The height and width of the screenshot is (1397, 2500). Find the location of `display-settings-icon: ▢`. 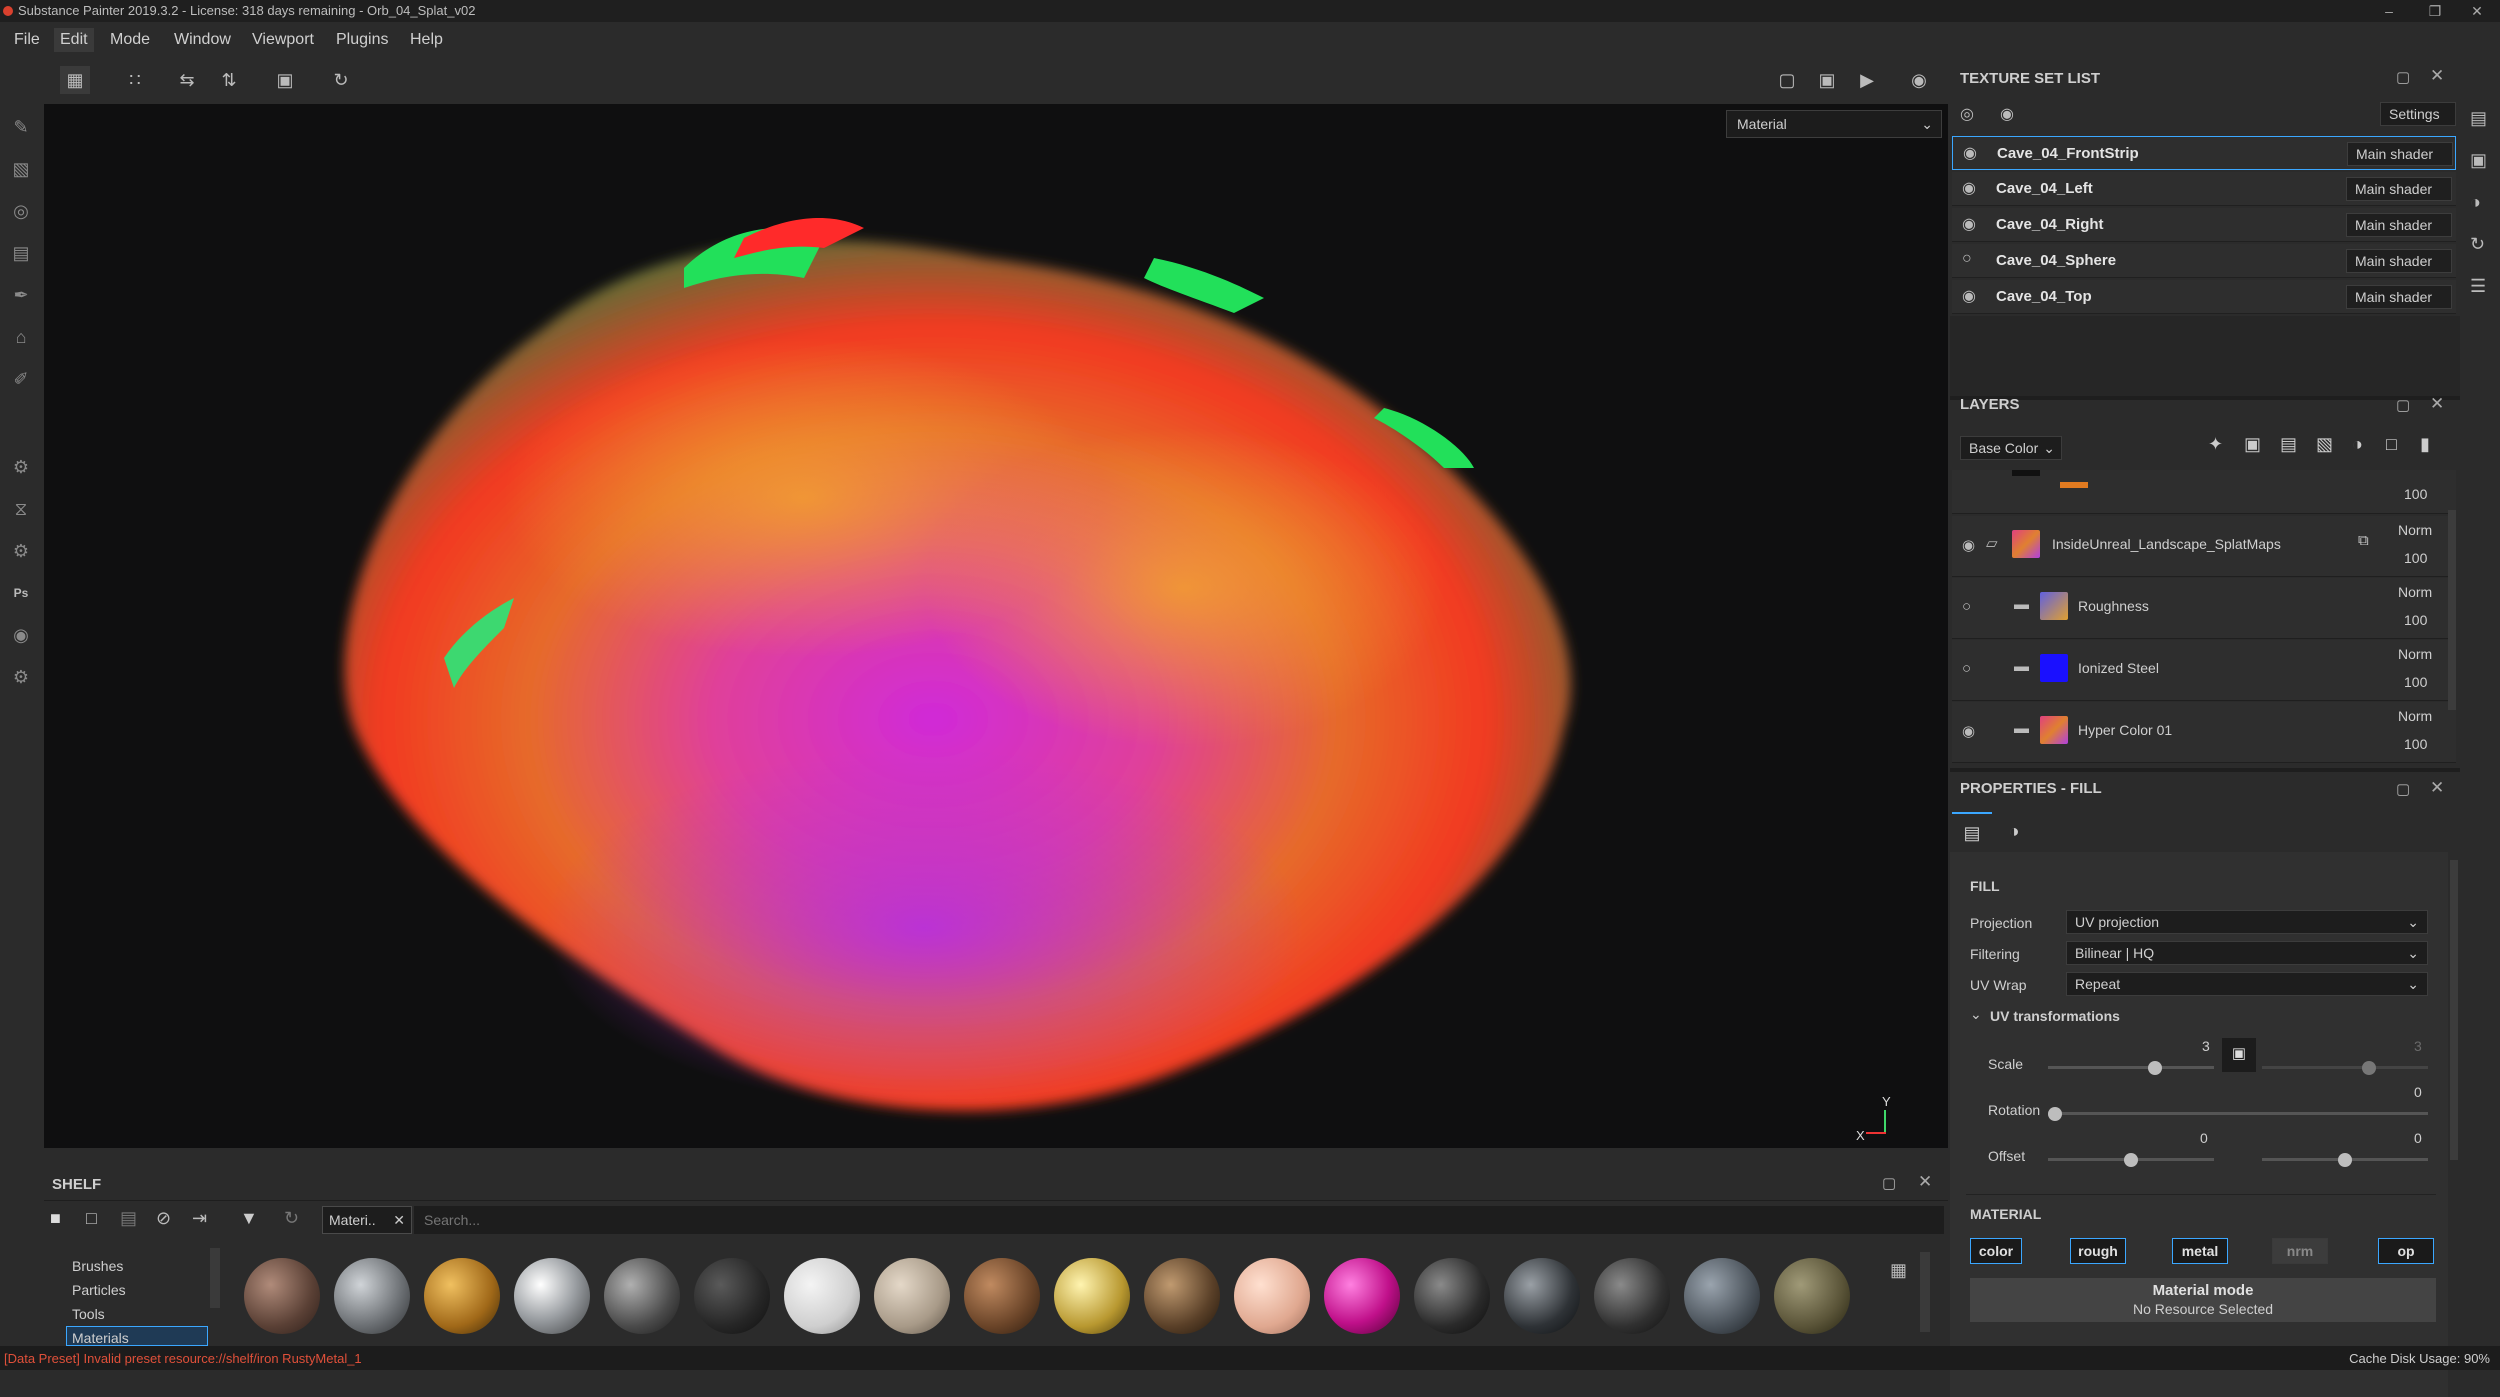

display-settings-icon: ▢ is located at coordinates (1787, 80).